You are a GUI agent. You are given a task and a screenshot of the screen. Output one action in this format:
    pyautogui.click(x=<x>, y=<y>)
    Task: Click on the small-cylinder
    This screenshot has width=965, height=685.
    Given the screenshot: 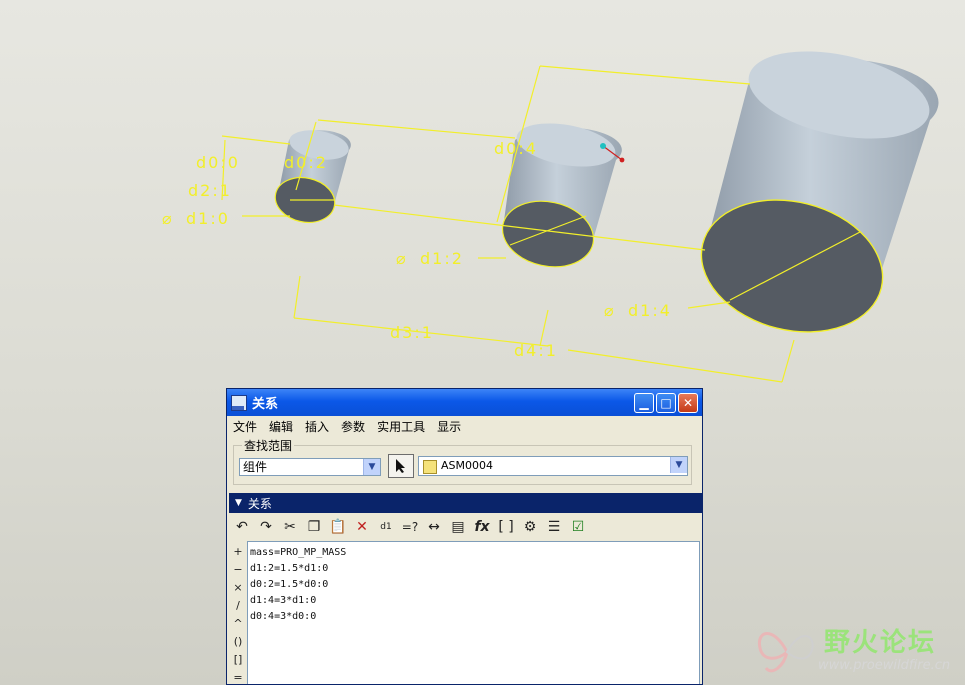 What is the action you would take?
    pyautogui.click(x=311, y=177)
    